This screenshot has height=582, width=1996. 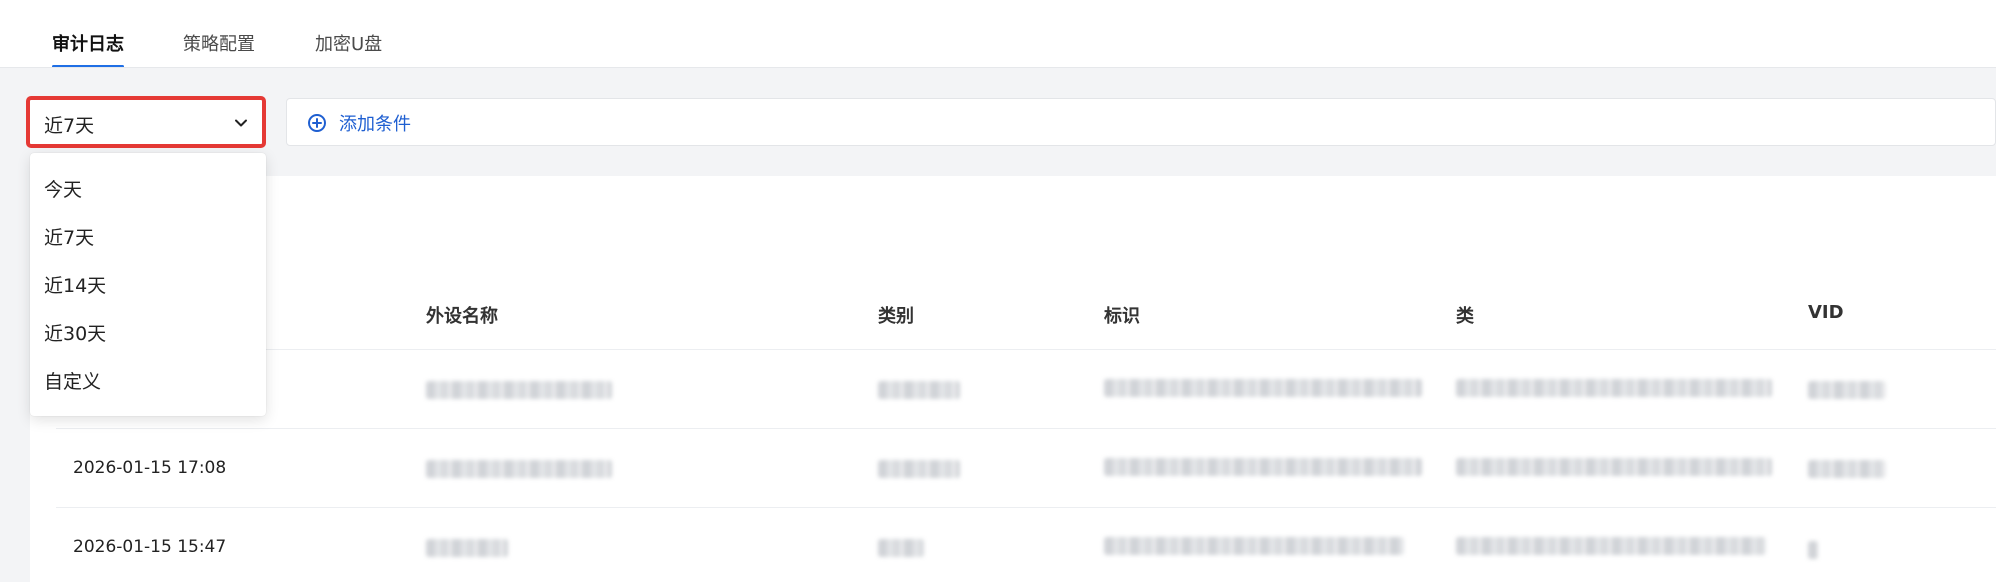 I want to click on option-today: 今天, so click(x=63, y=188).